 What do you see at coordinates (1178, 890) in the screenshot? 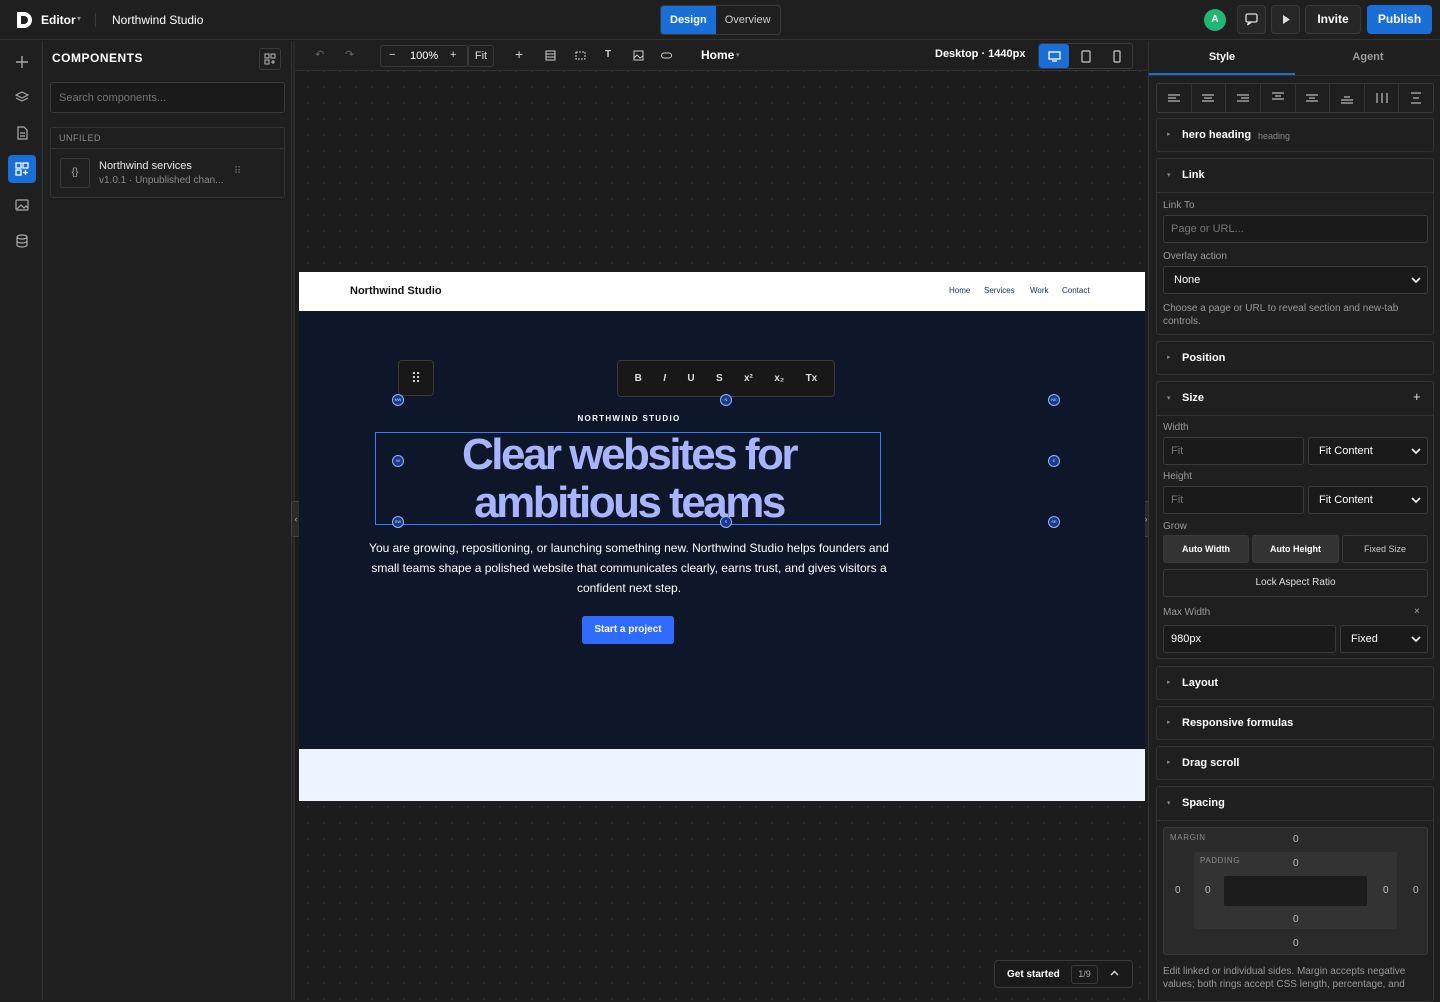
I see `margin-left-value: 0` at bounding box center [1178, 890].